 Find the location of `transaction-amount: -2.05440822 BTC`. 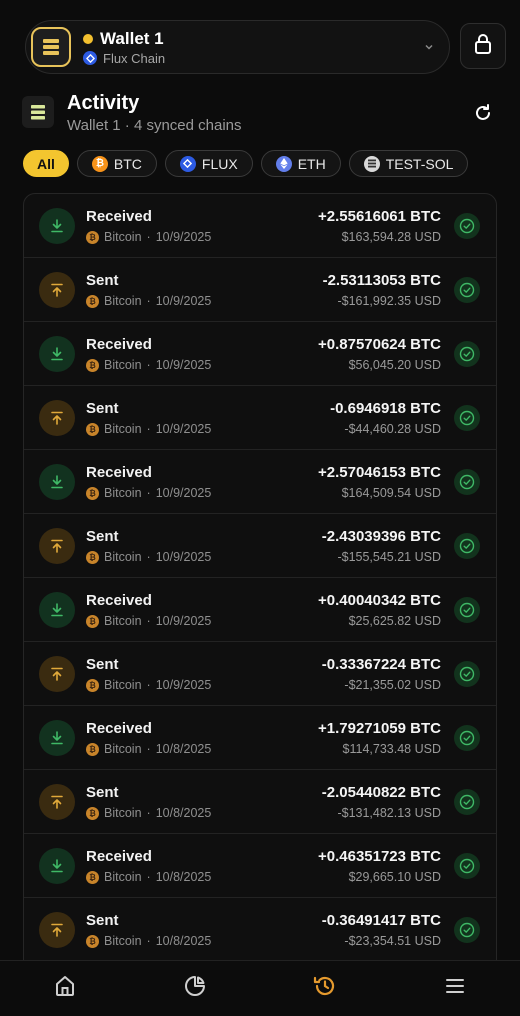

transaction-amount: -2.05440822 BTC is located at coordinates (381, 792).